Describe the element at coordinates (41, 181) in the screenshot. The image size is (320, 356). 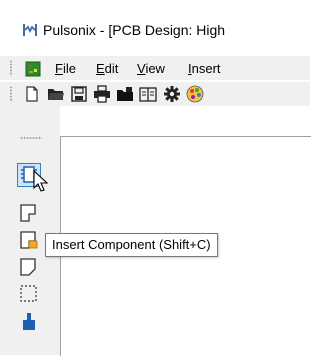
I see `mouse-pointer-icon` at that location.